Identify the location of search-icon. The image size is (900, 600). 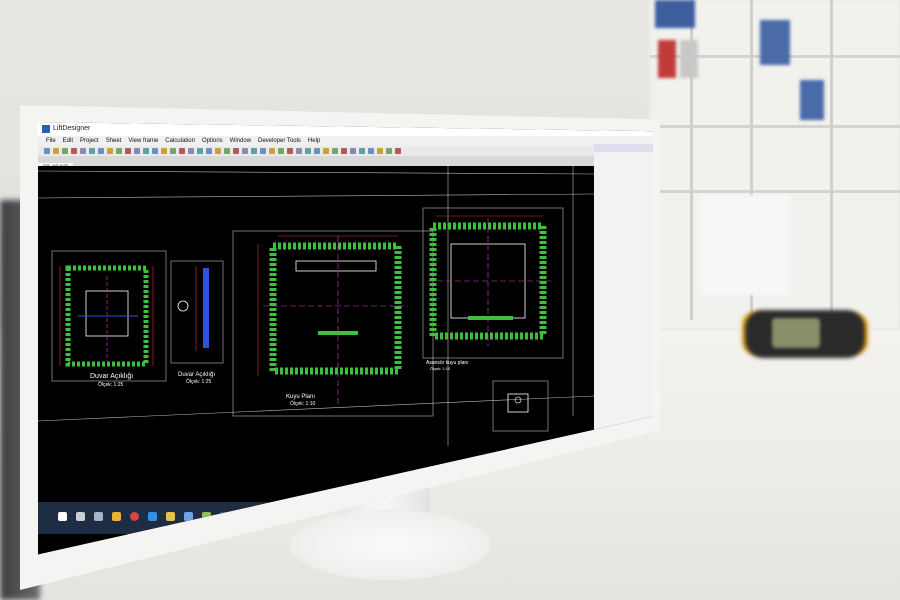
(80, 516).